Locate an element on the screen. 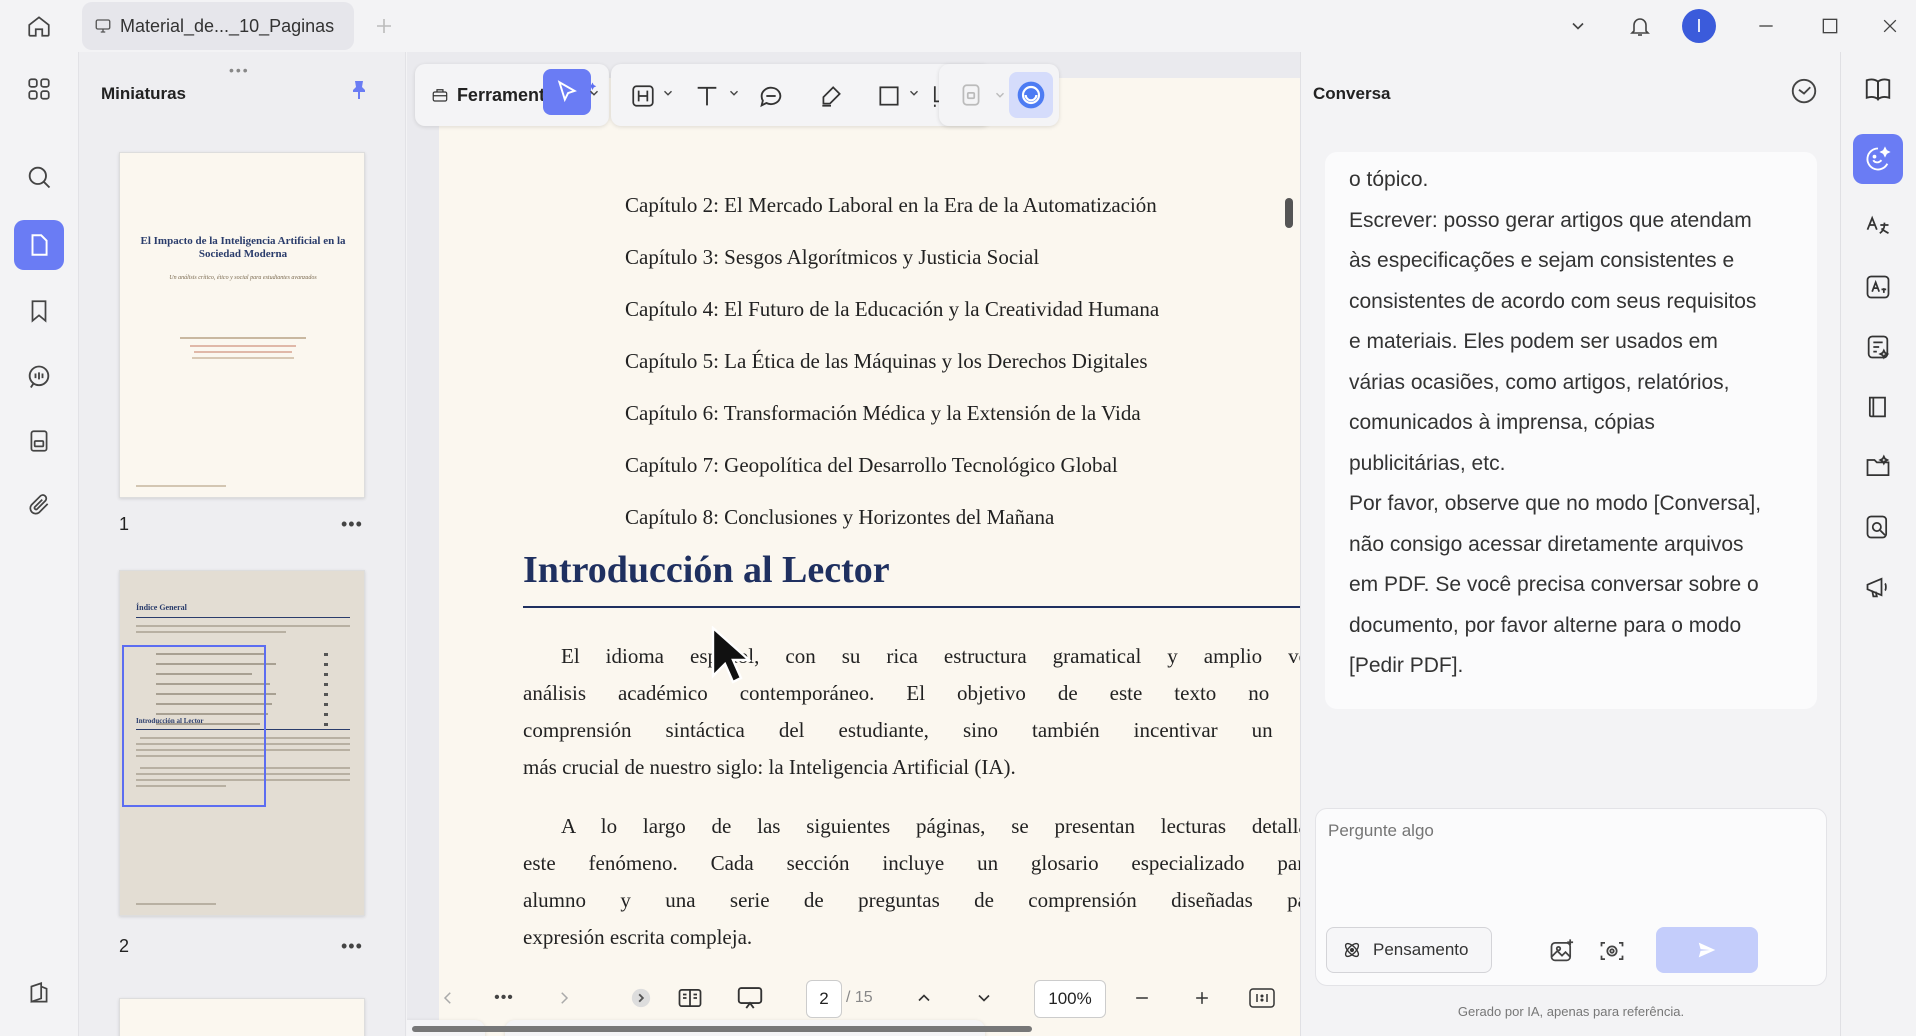  screenshot-button is located at coordinates (1612, 951).